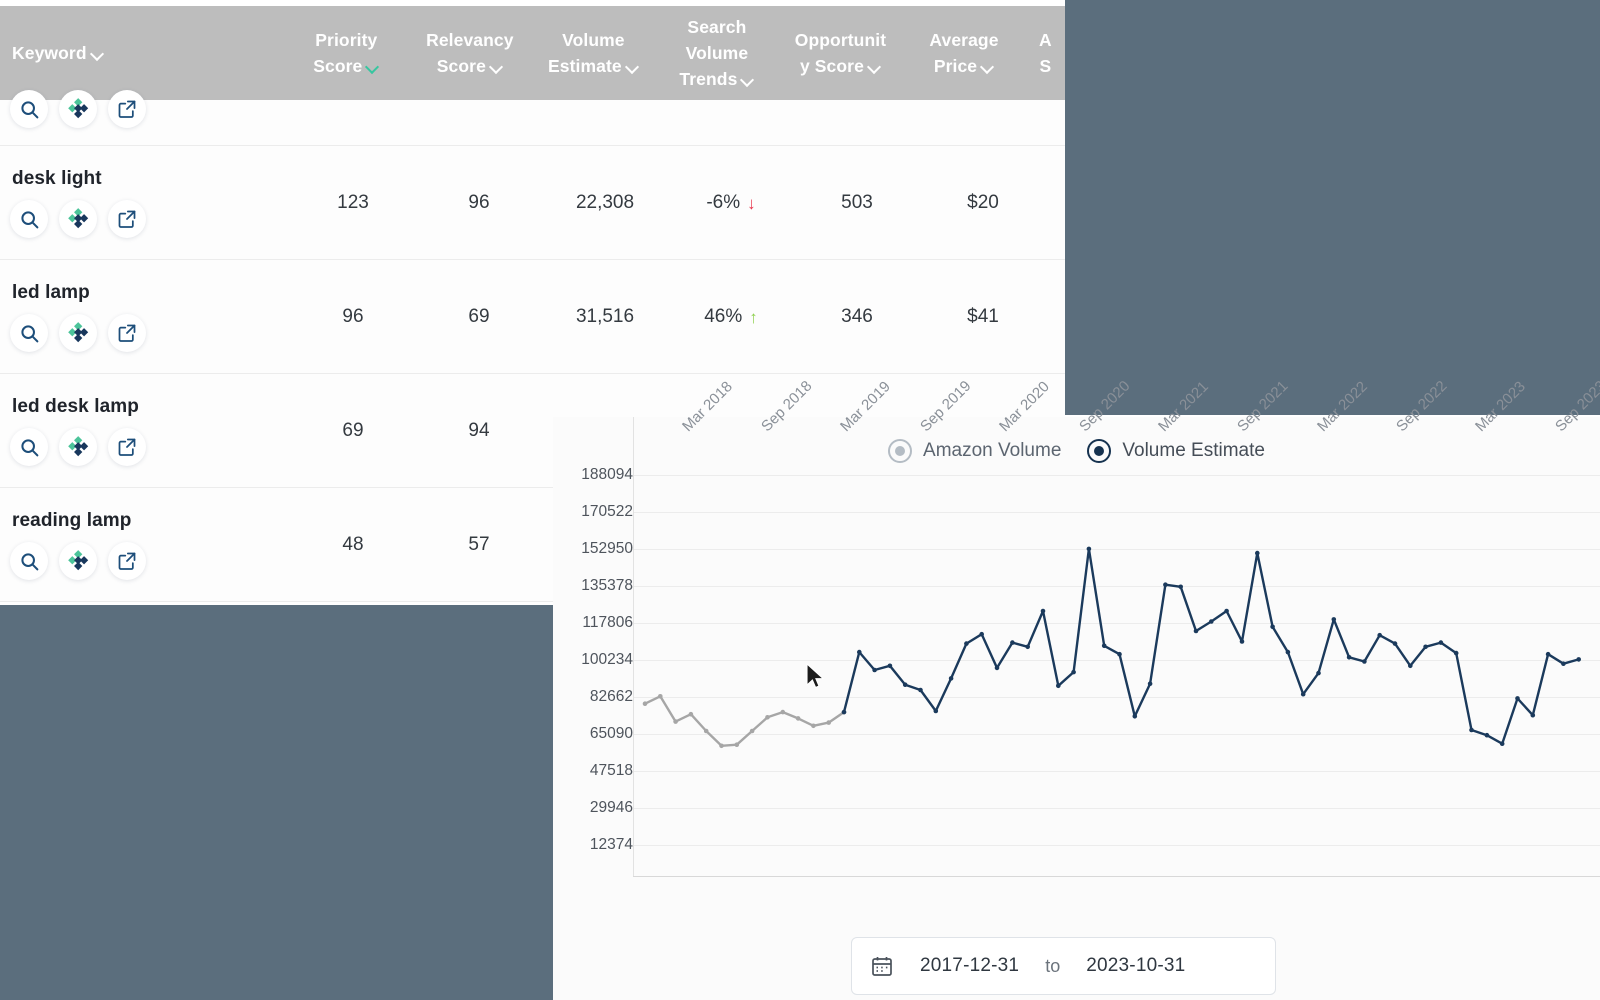 This screenshot has height=1000, width=1600. Describe the element at coordinates (1045, 53) in the screenshot. I see `column-header-average-sales-clipped: A S` at that location.